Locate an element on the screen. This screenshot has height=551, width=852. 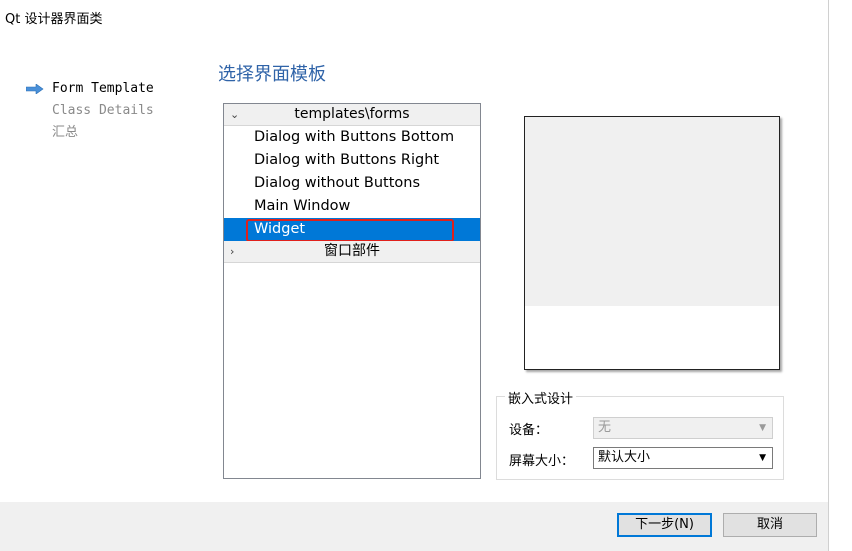
group-label: 窗口部件 is located at coordinates (352, 251).